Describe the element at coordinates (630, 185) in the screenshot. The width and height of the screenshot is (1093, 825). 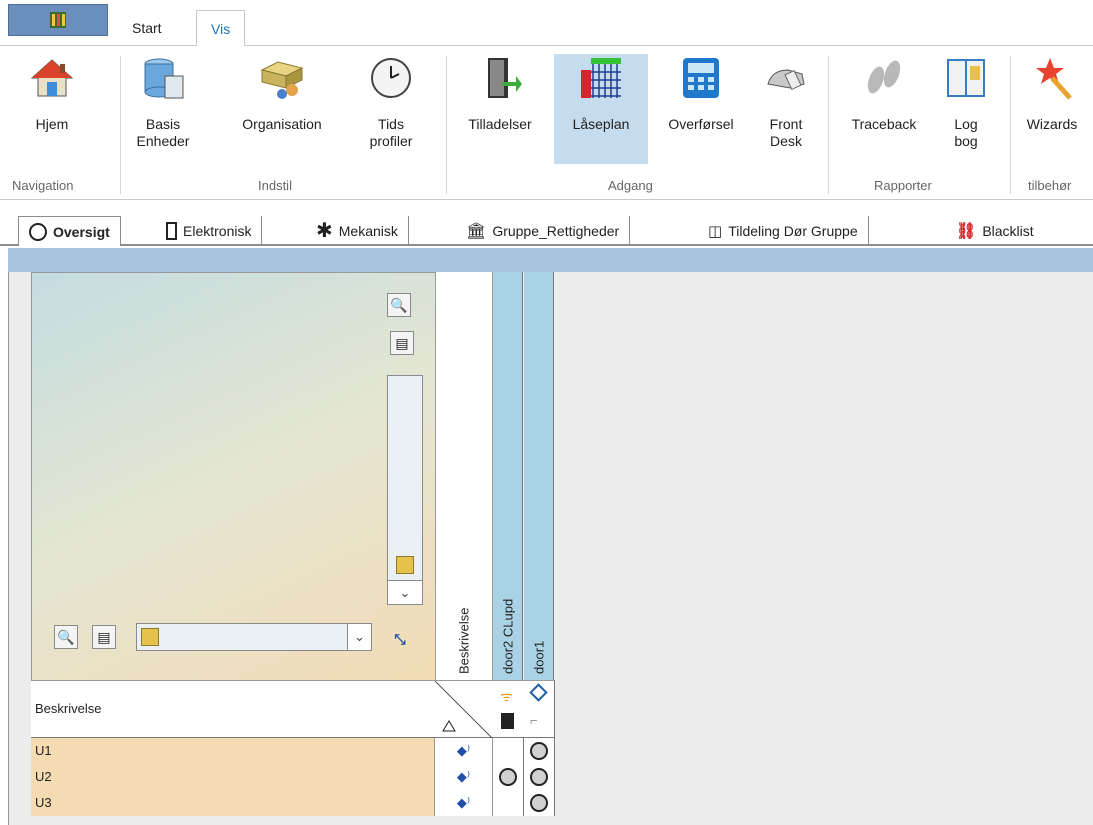
I see `group-label-adgang: Adgang` at that location.